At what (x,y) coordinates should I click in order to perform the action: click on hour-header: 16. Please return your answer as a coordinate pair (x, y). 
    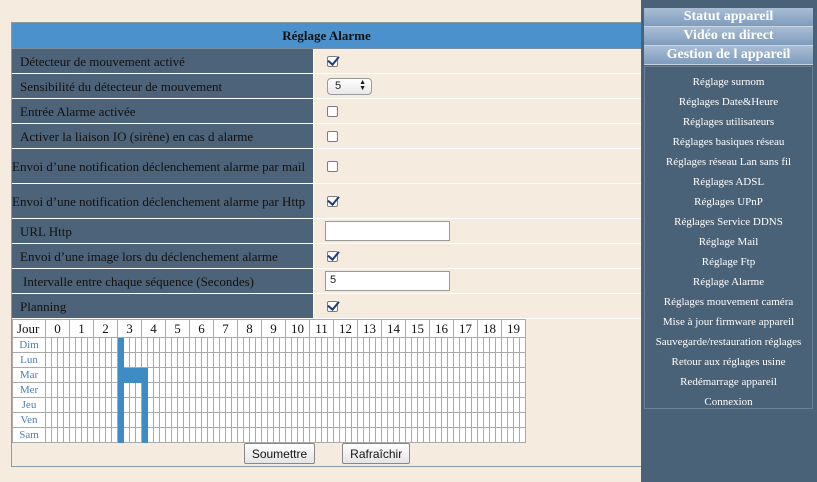
    Looking at the image, I should click on (441, 328).